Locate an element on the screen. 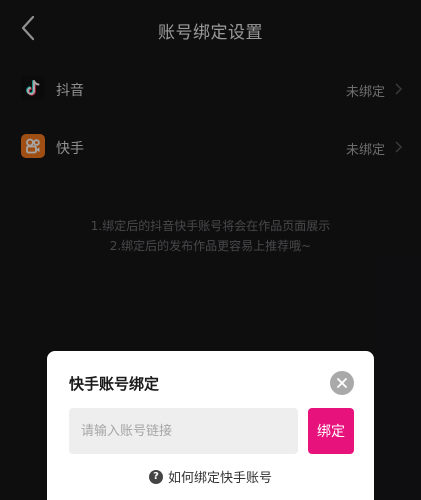  dialog-title: 快手账号绑定 is located at coordinates (114, 384).